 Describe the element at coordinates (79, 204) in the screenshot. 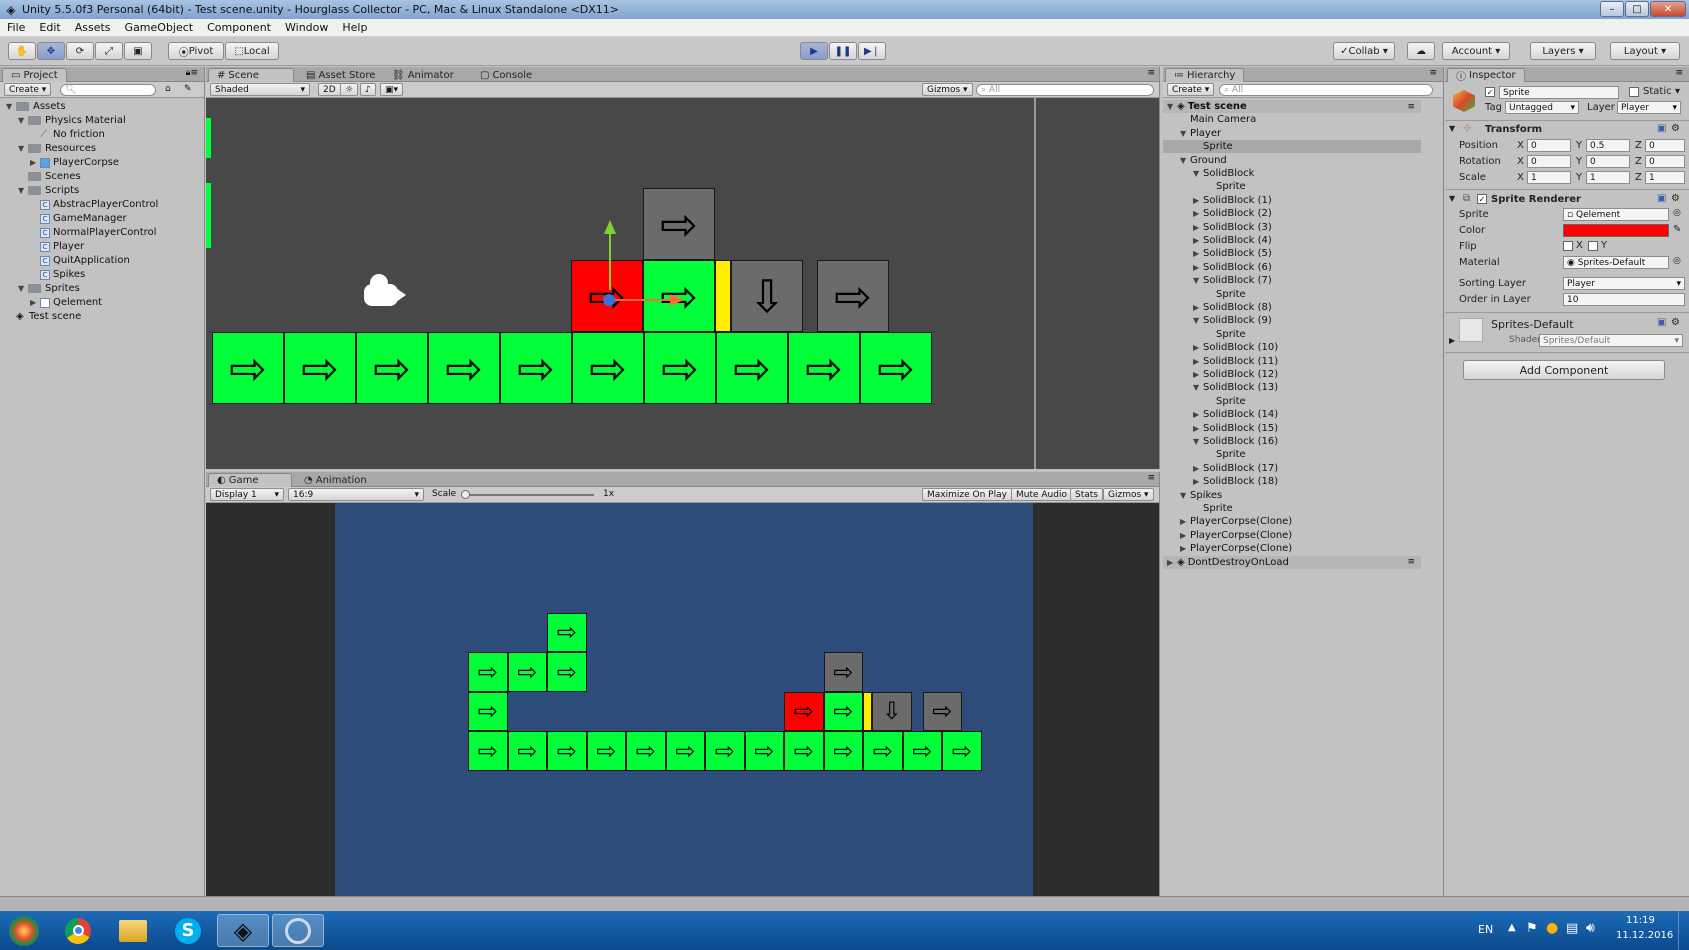

I see `project-item: C AbstracPlayerControl` at that location.